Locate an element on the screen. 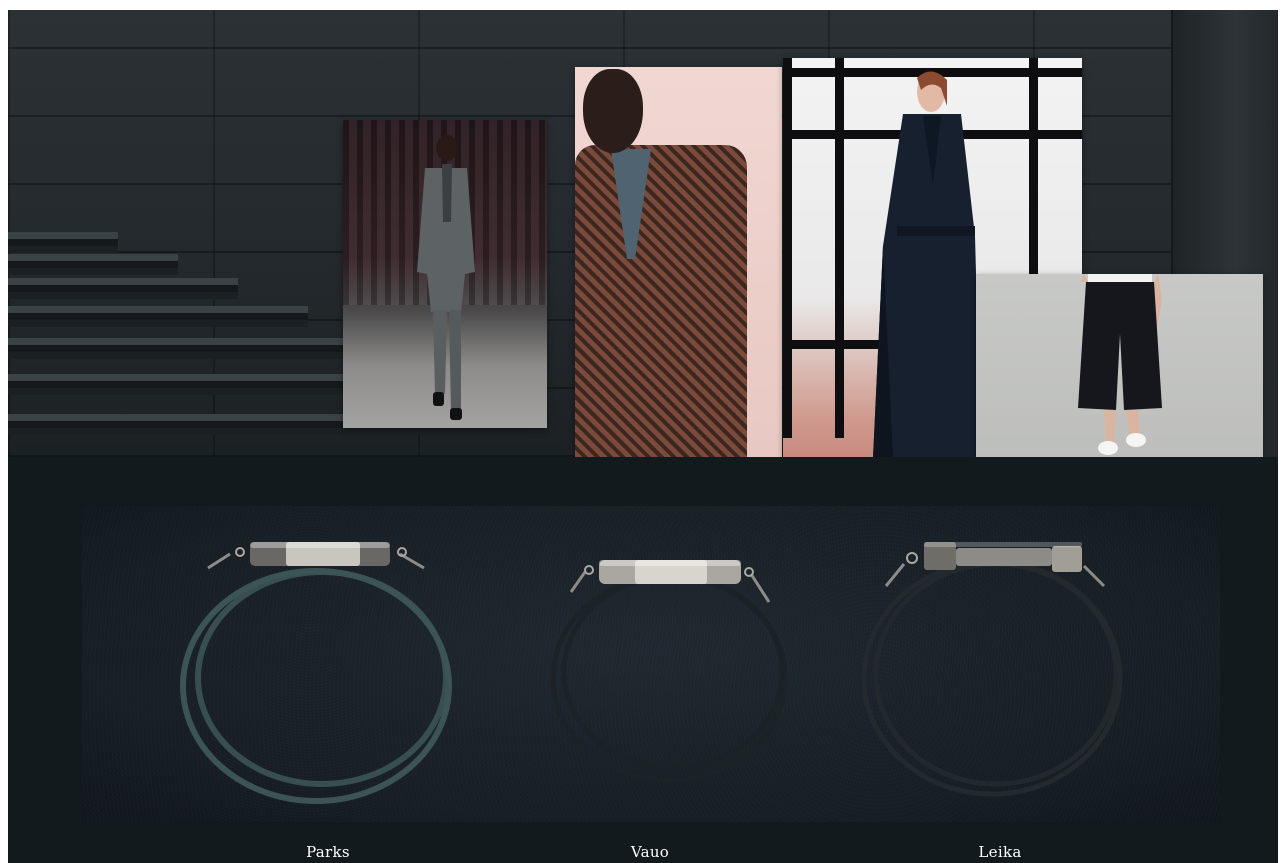 The height and width of the screenshot is (863, 1285). runway-model-figure is located at coordinates (446, 277).